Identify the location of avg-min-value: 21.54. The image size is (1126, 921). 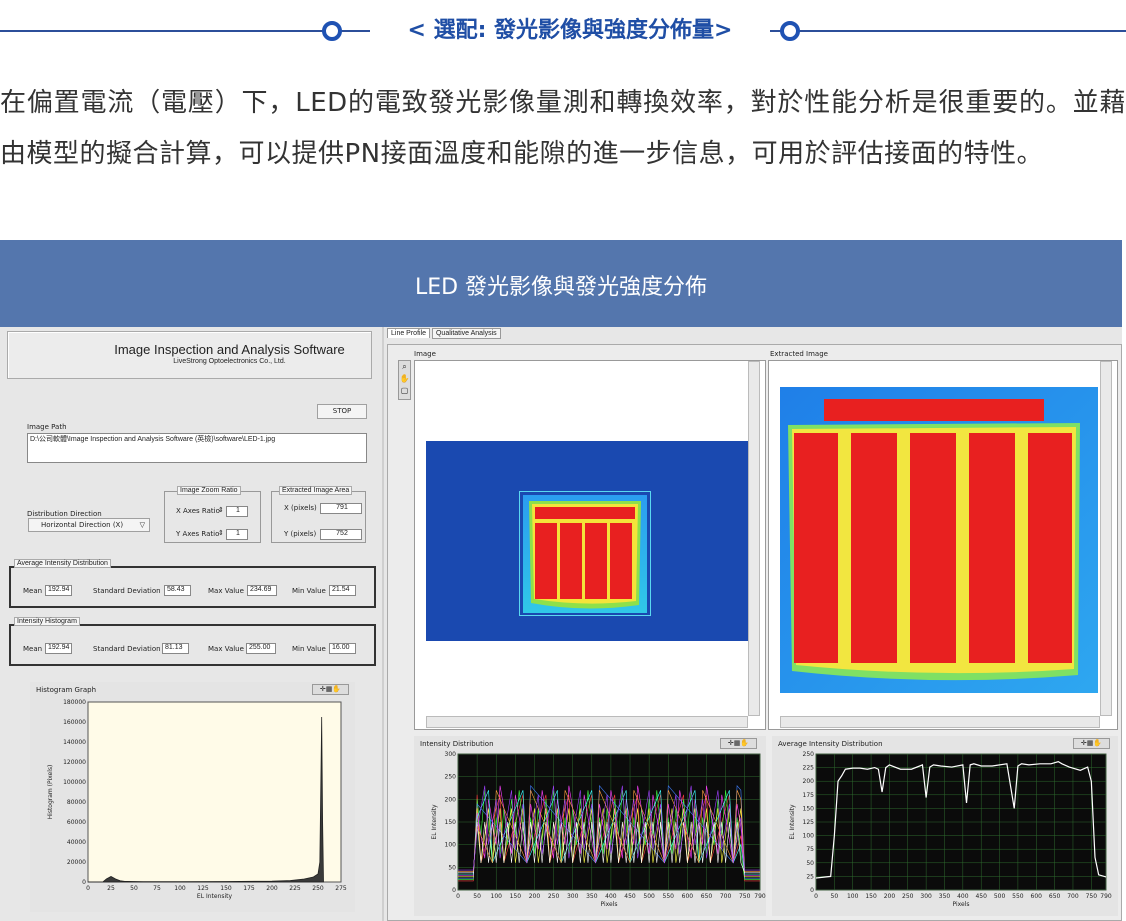
(342, 590).